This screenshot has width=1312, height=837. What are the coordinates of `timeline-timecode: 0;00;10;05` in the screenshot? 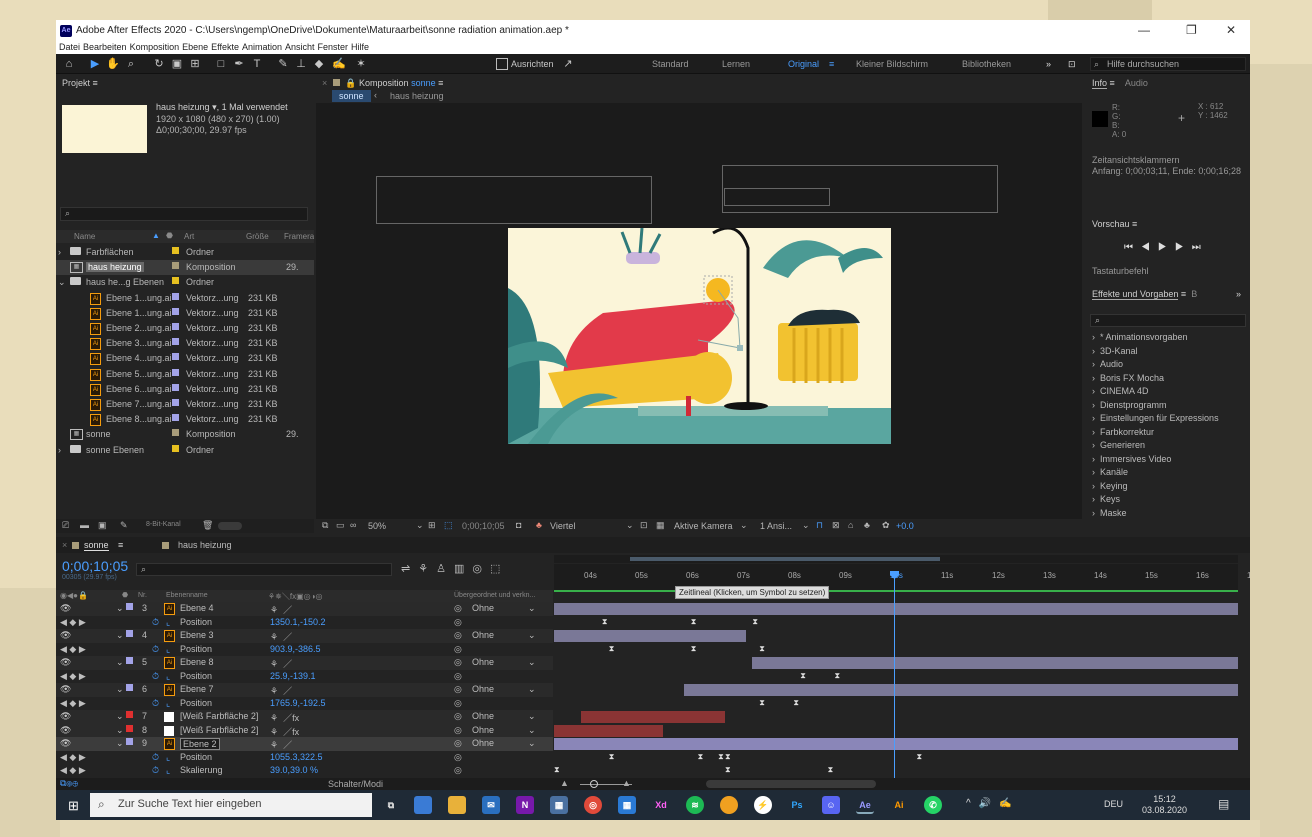 It's located at (95, 566).